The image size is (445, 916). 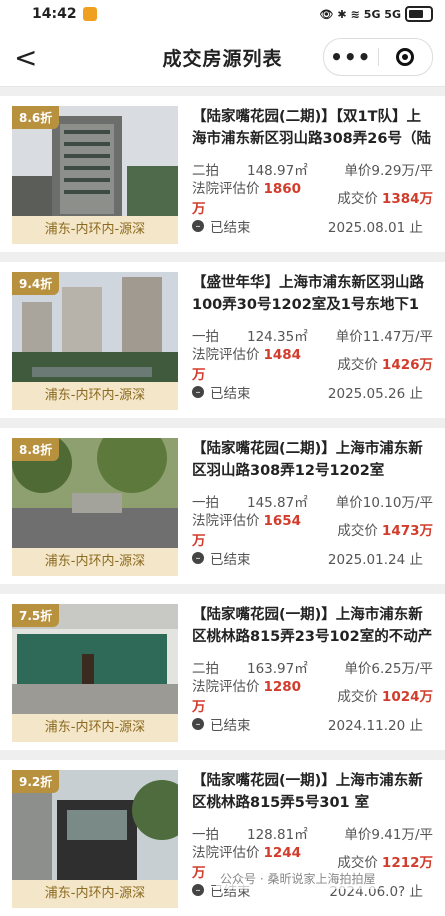 What do you see at coordinates (95, 507) in the screenshot?
I see `listing-thumbnail: 8.8折 浦东-内环内-源深` at bounding box center [95, 507].